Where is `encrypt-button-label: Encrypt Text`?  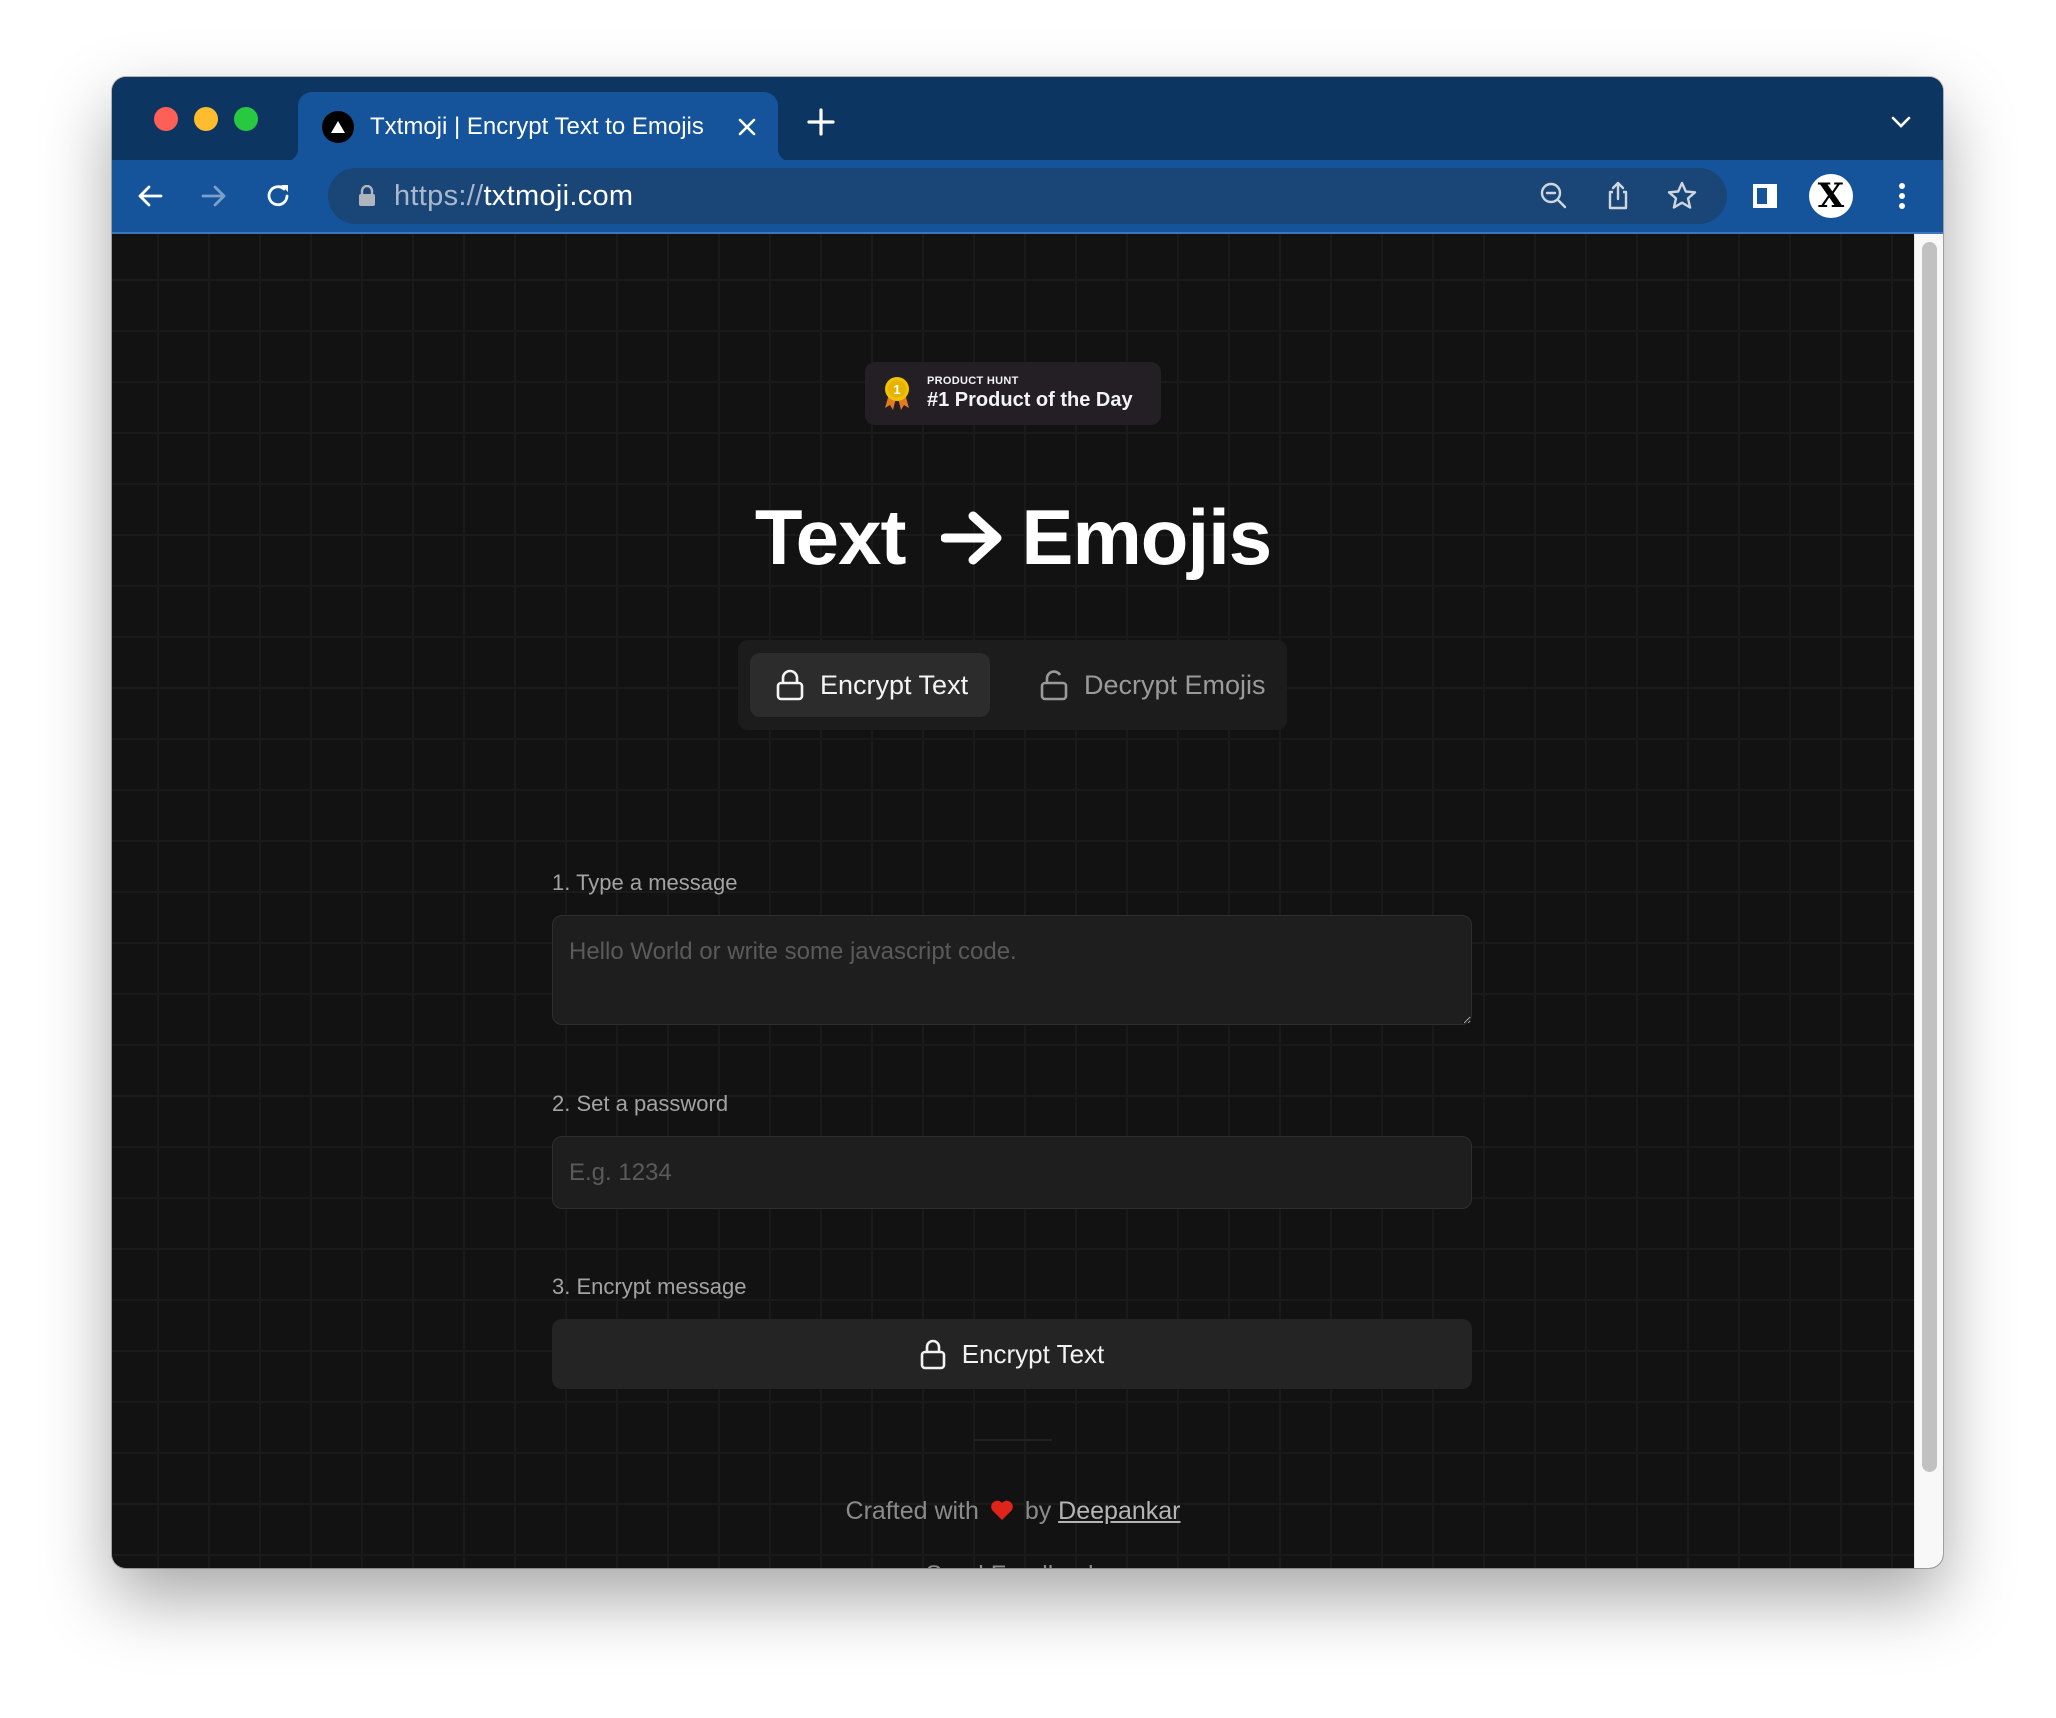
encrypt-button-label: Encrypt Text is located at coordinates (1033, 1353).